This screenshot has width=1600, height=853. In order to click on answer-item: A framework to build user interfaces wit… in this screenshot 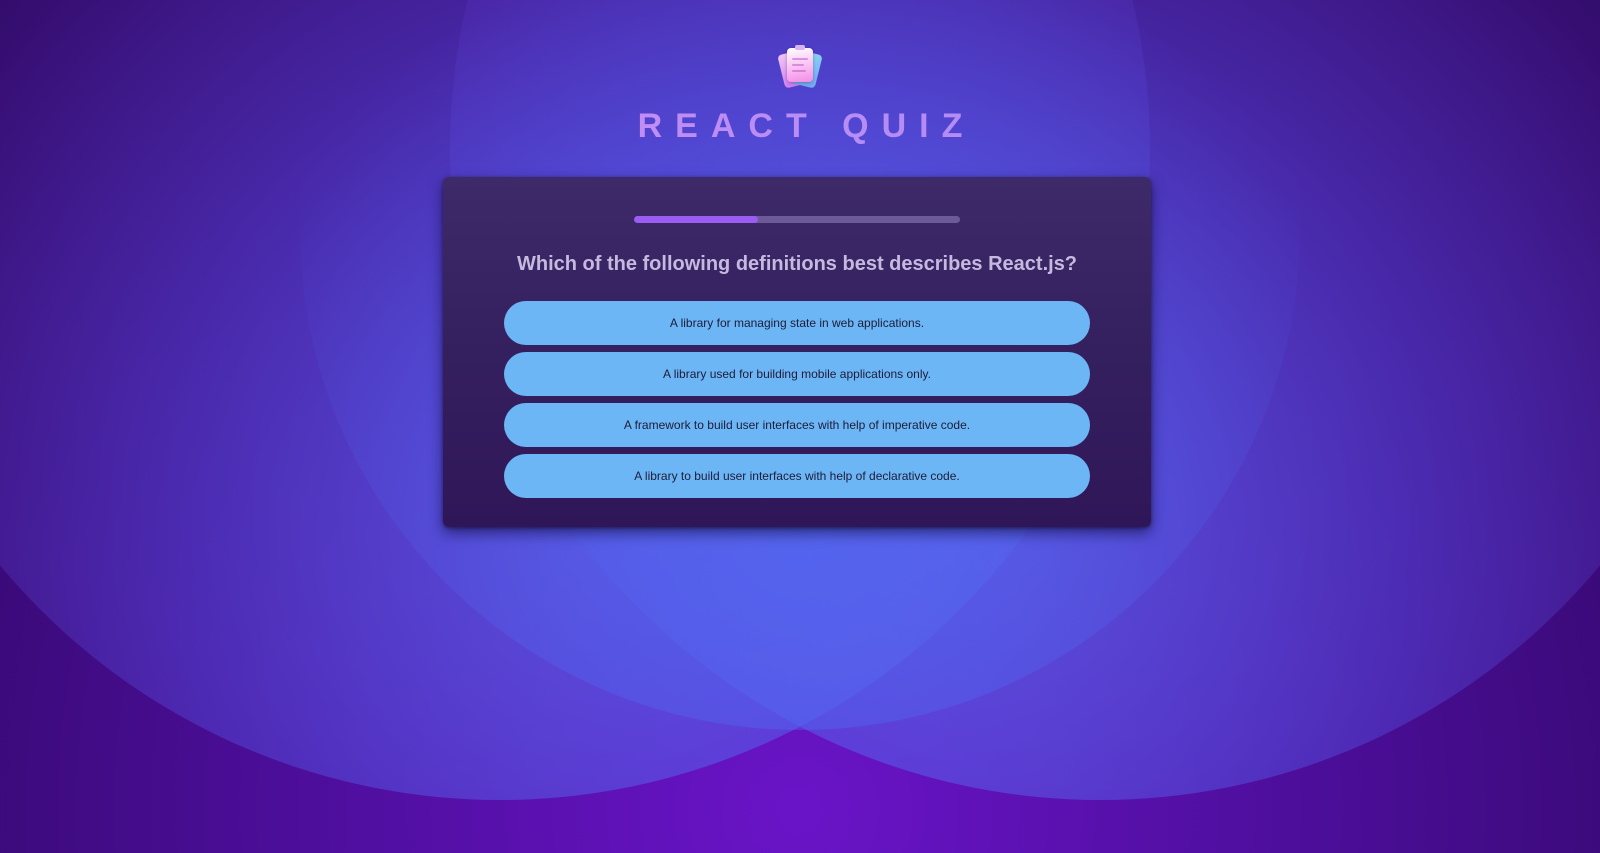, I will do `click(797, 425)`.